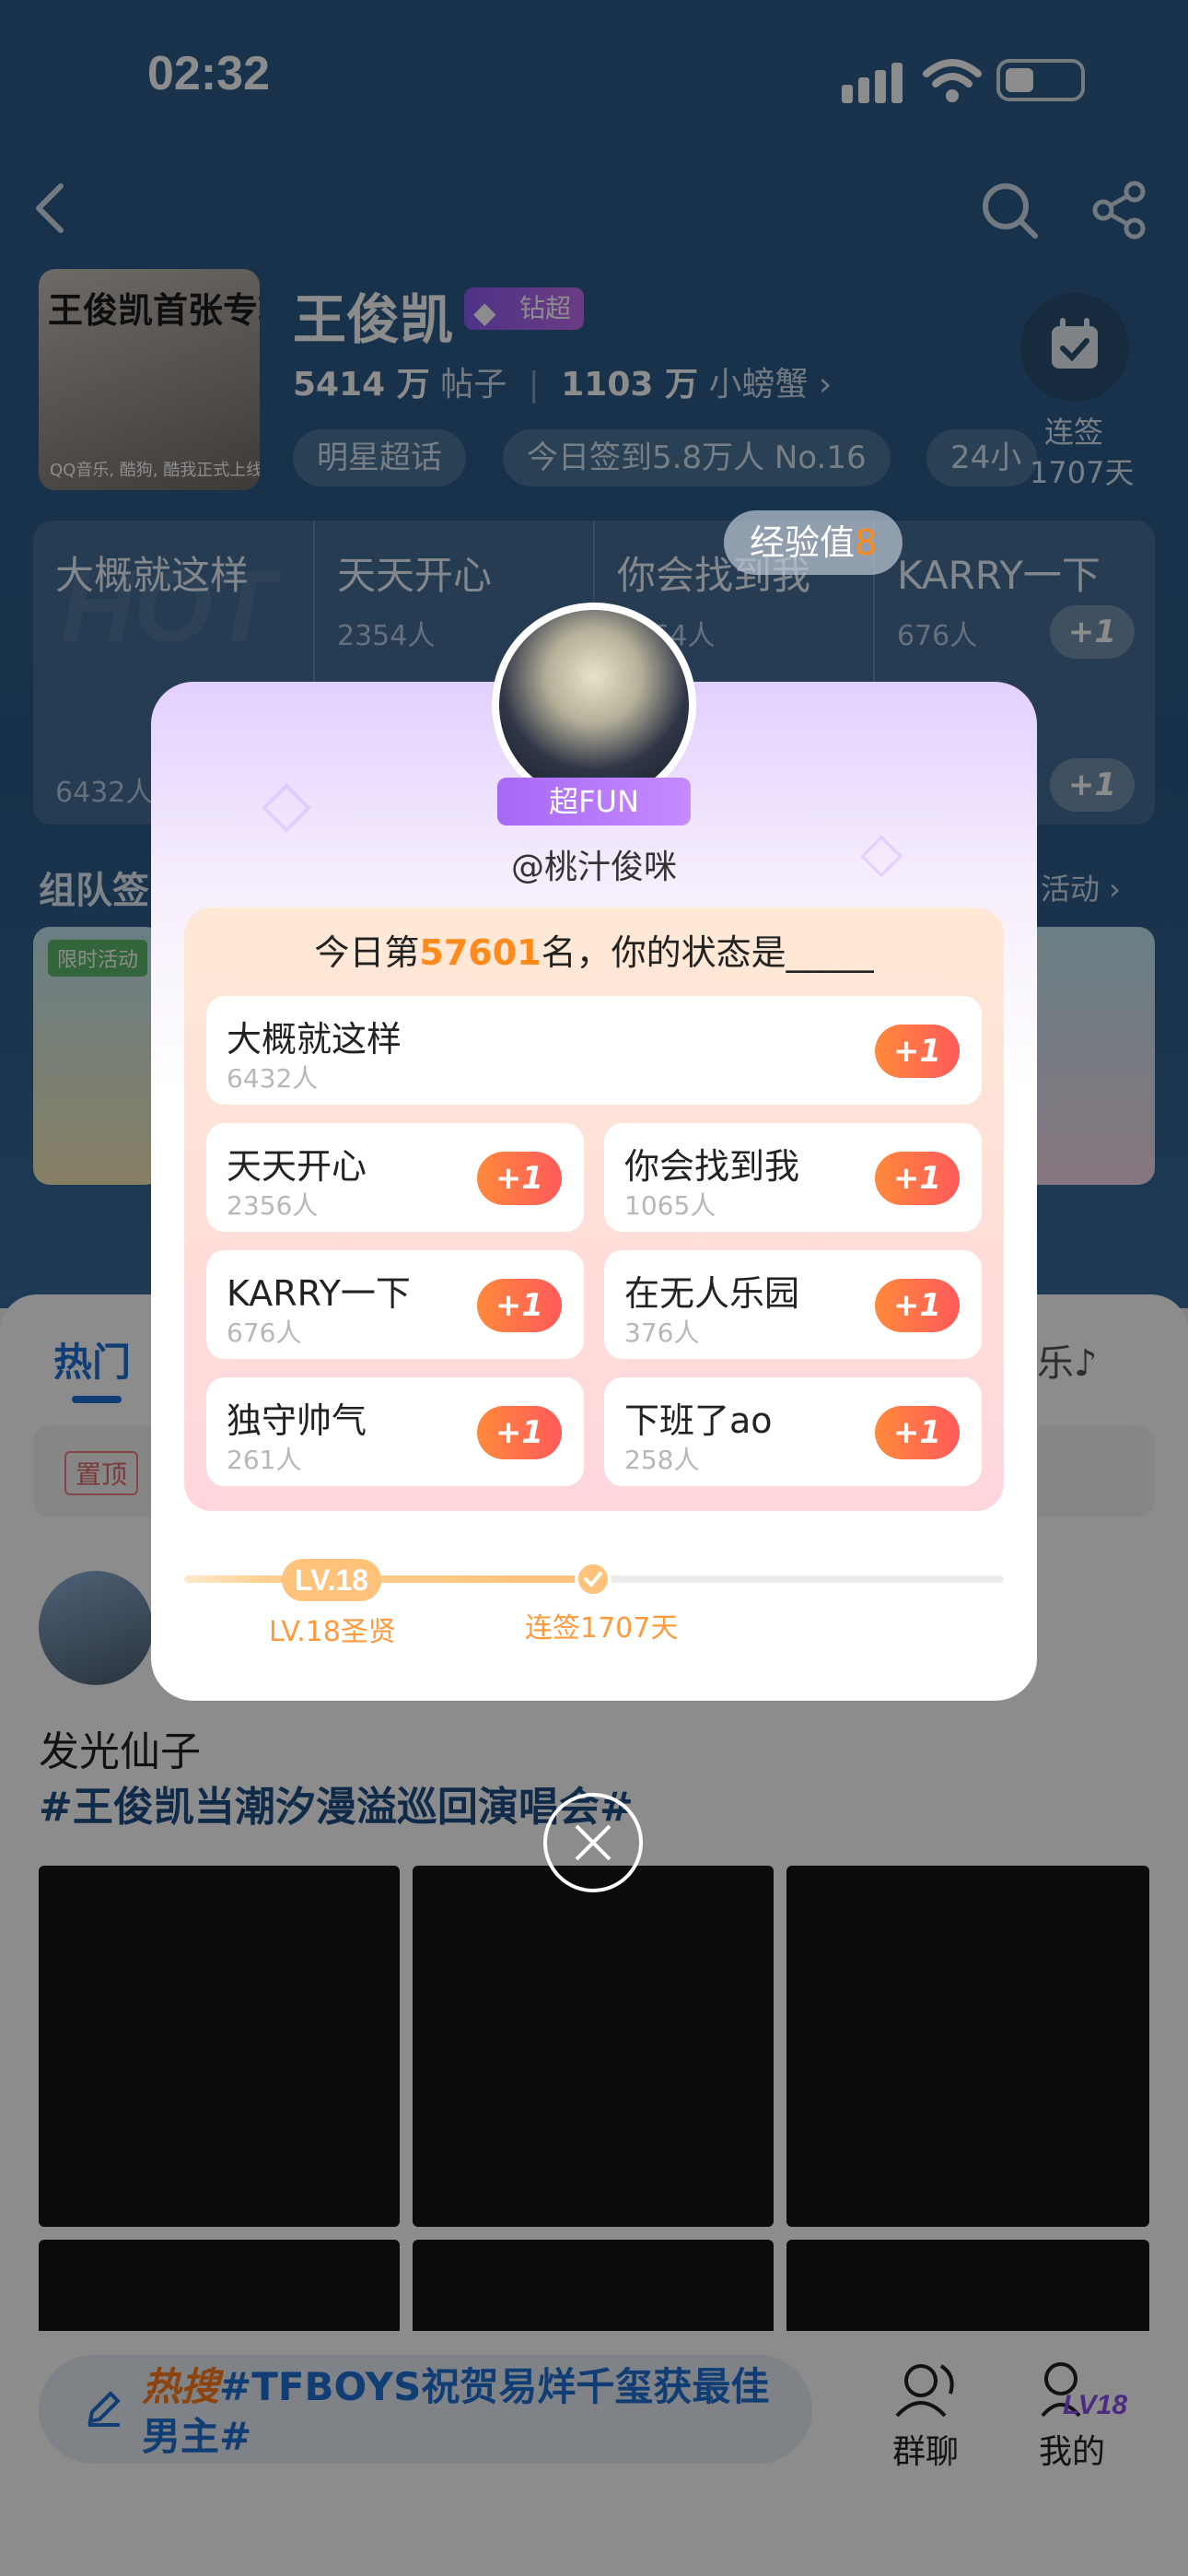  I want to click on status-option-2: 天天开心 2356人 +1, so click(395, 1177).